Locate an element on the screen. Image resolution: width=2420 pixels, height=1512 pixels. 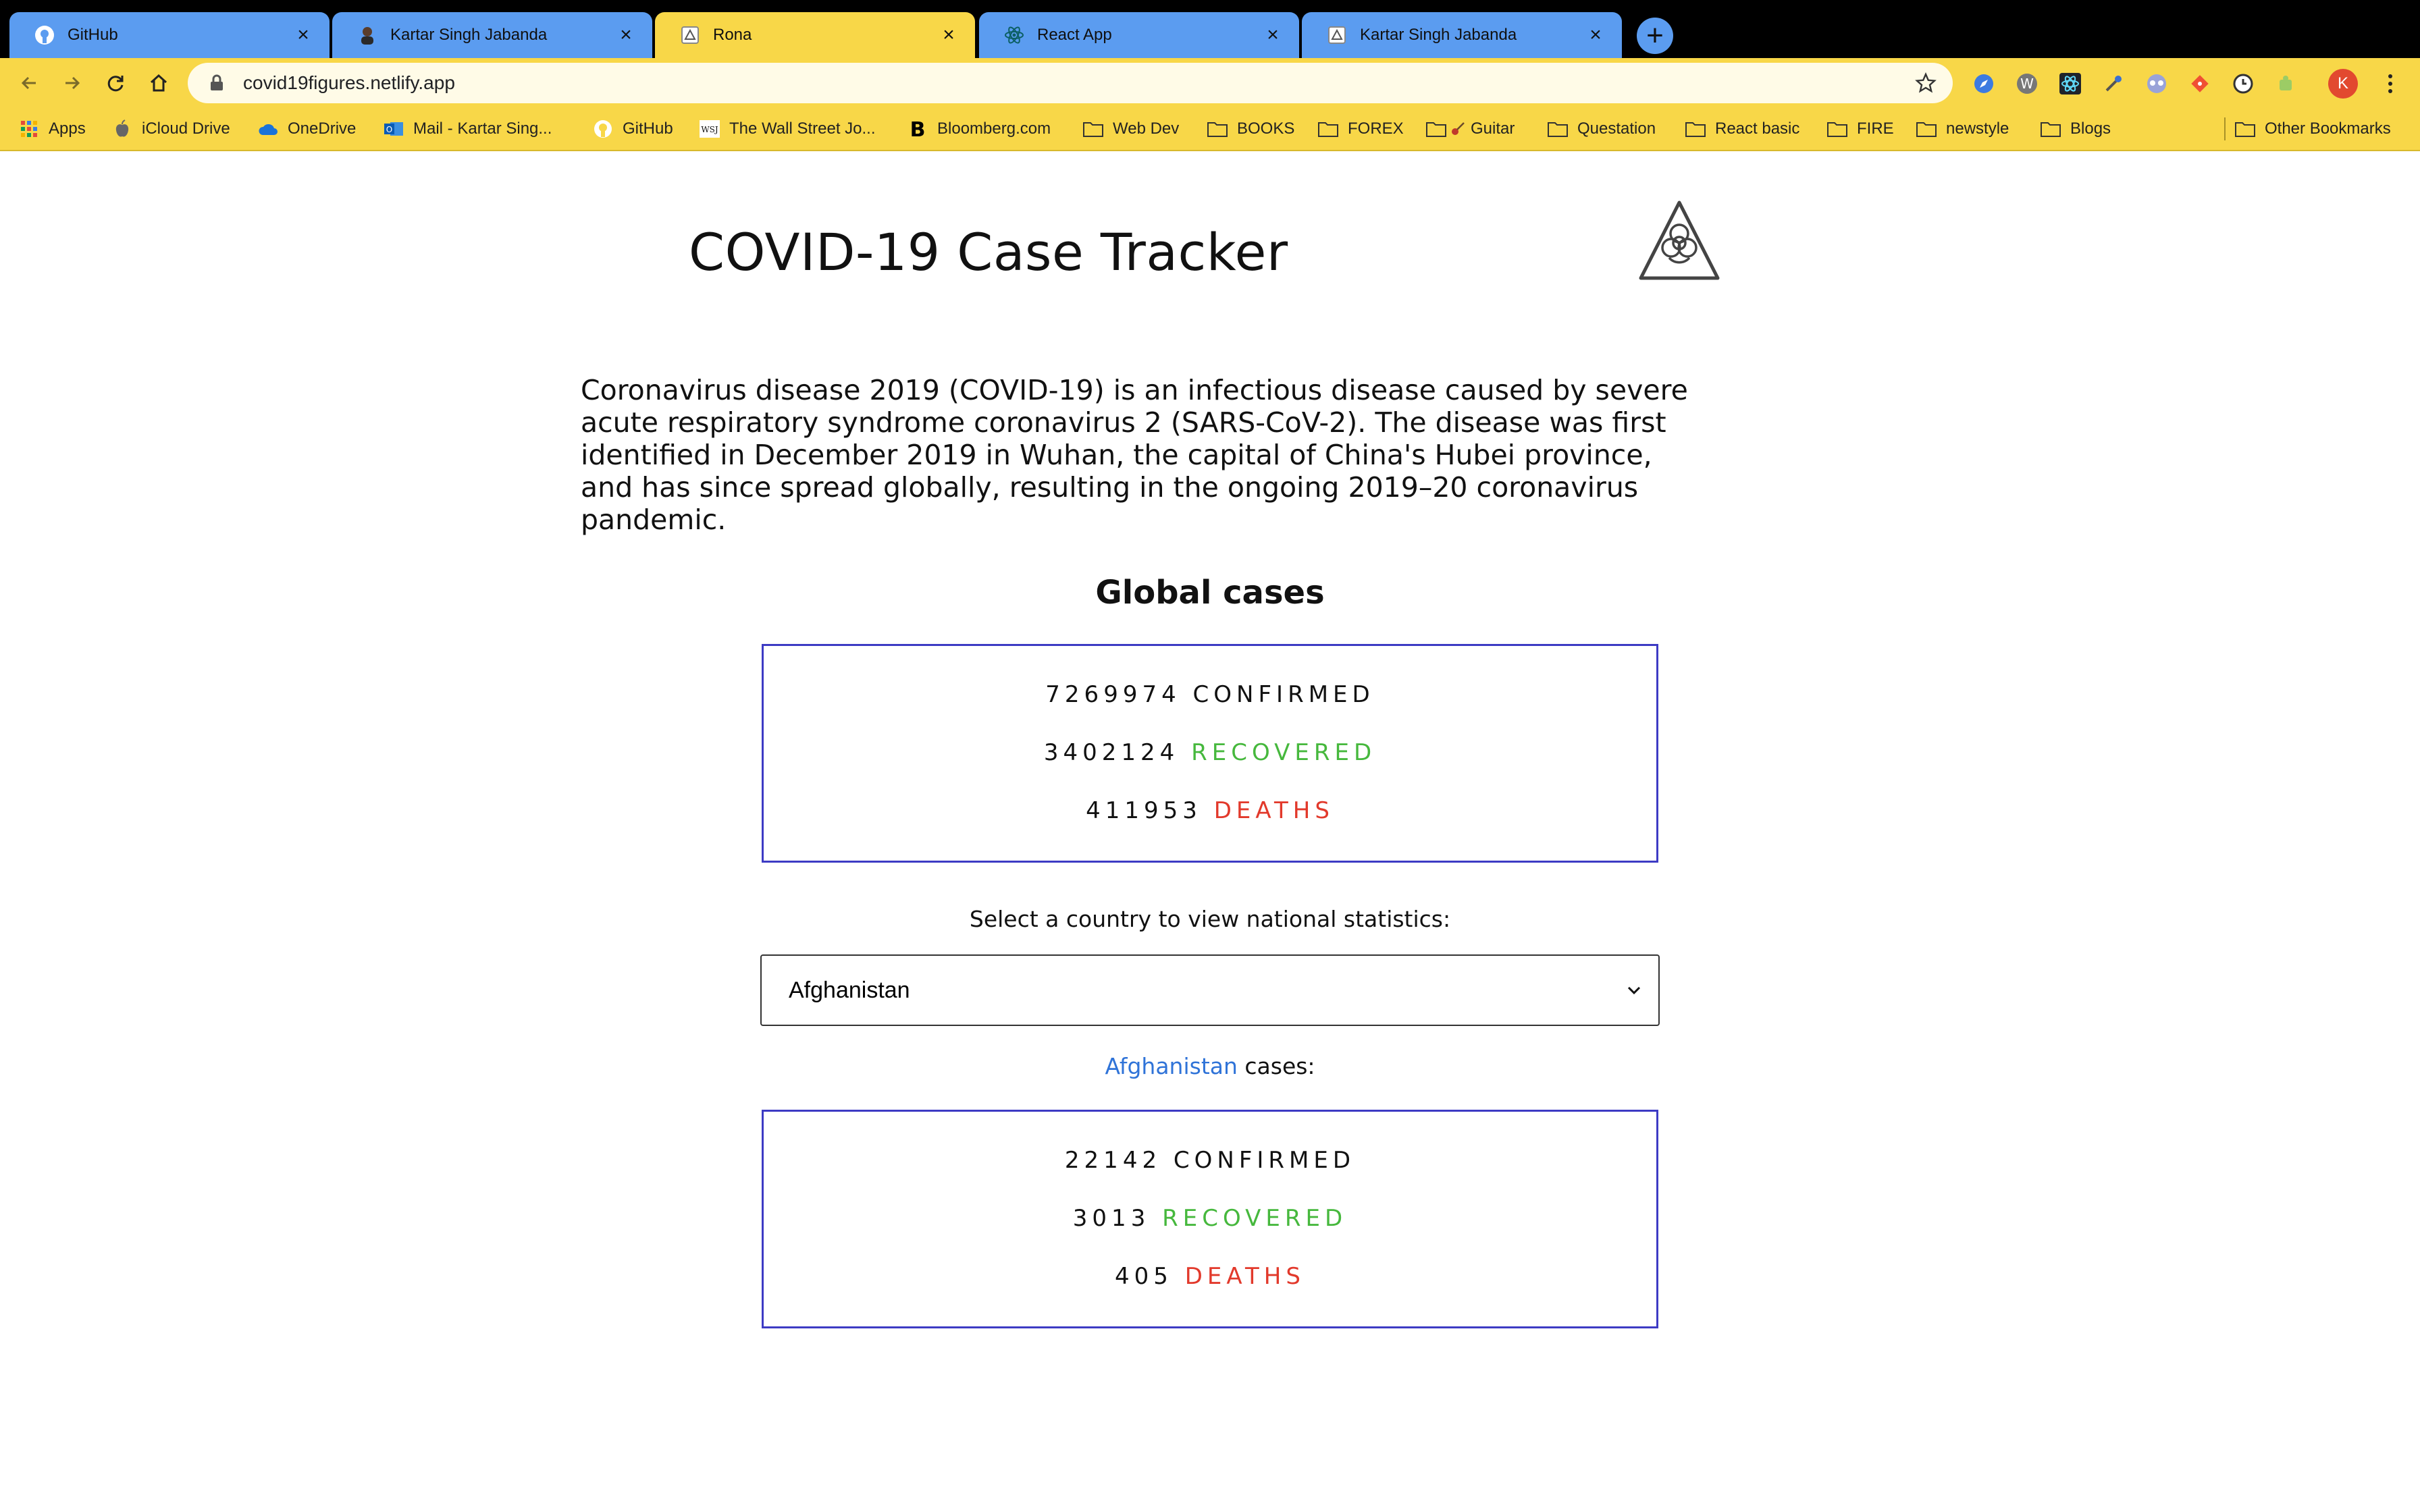
star-icon is located at coordinates (1926, 83).